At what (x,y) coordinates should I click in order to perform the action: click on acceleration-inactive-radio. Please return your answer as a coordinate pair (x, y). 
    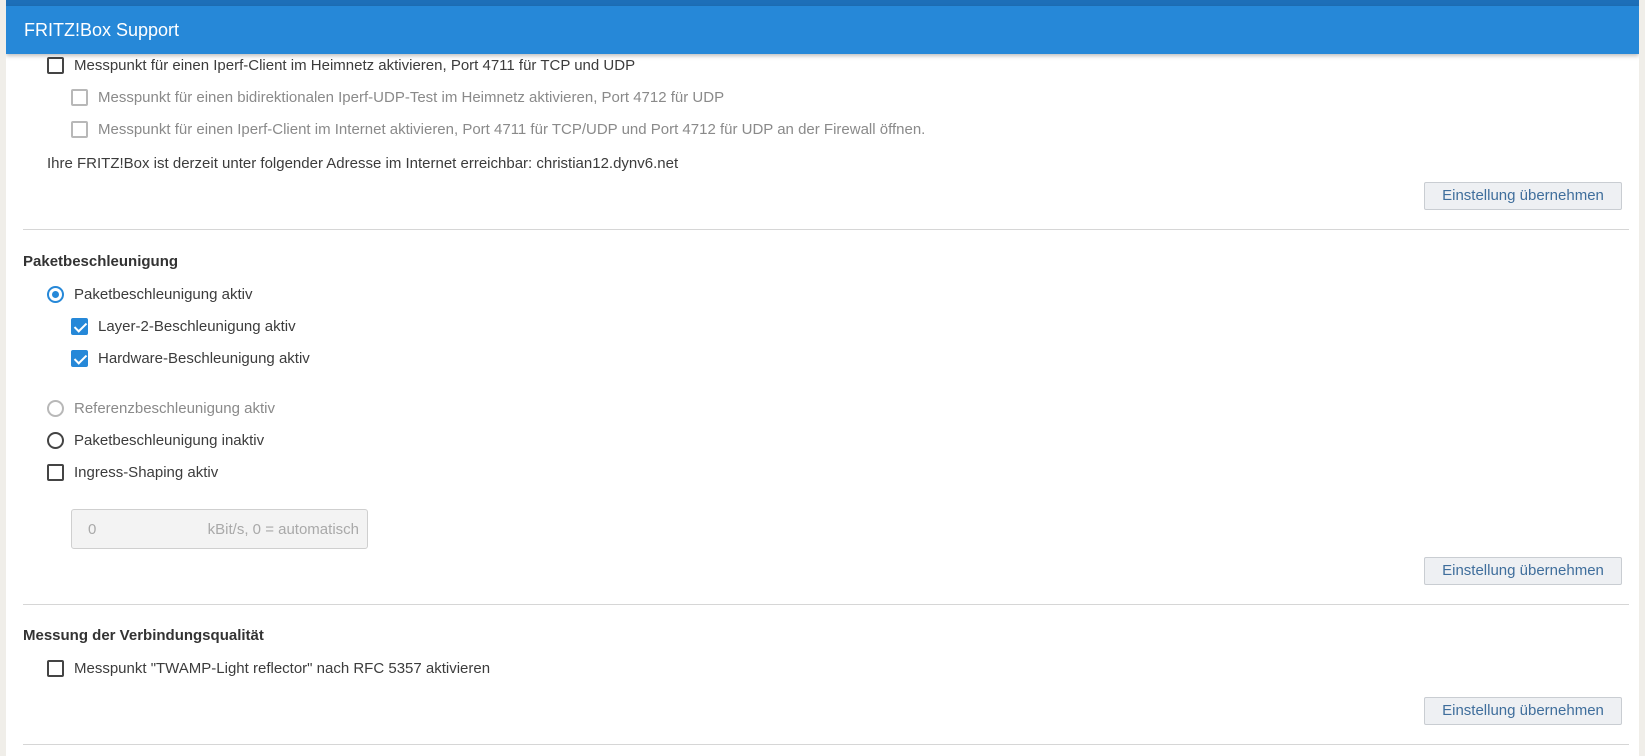
    Looking at the image, I should click on (55, 440).